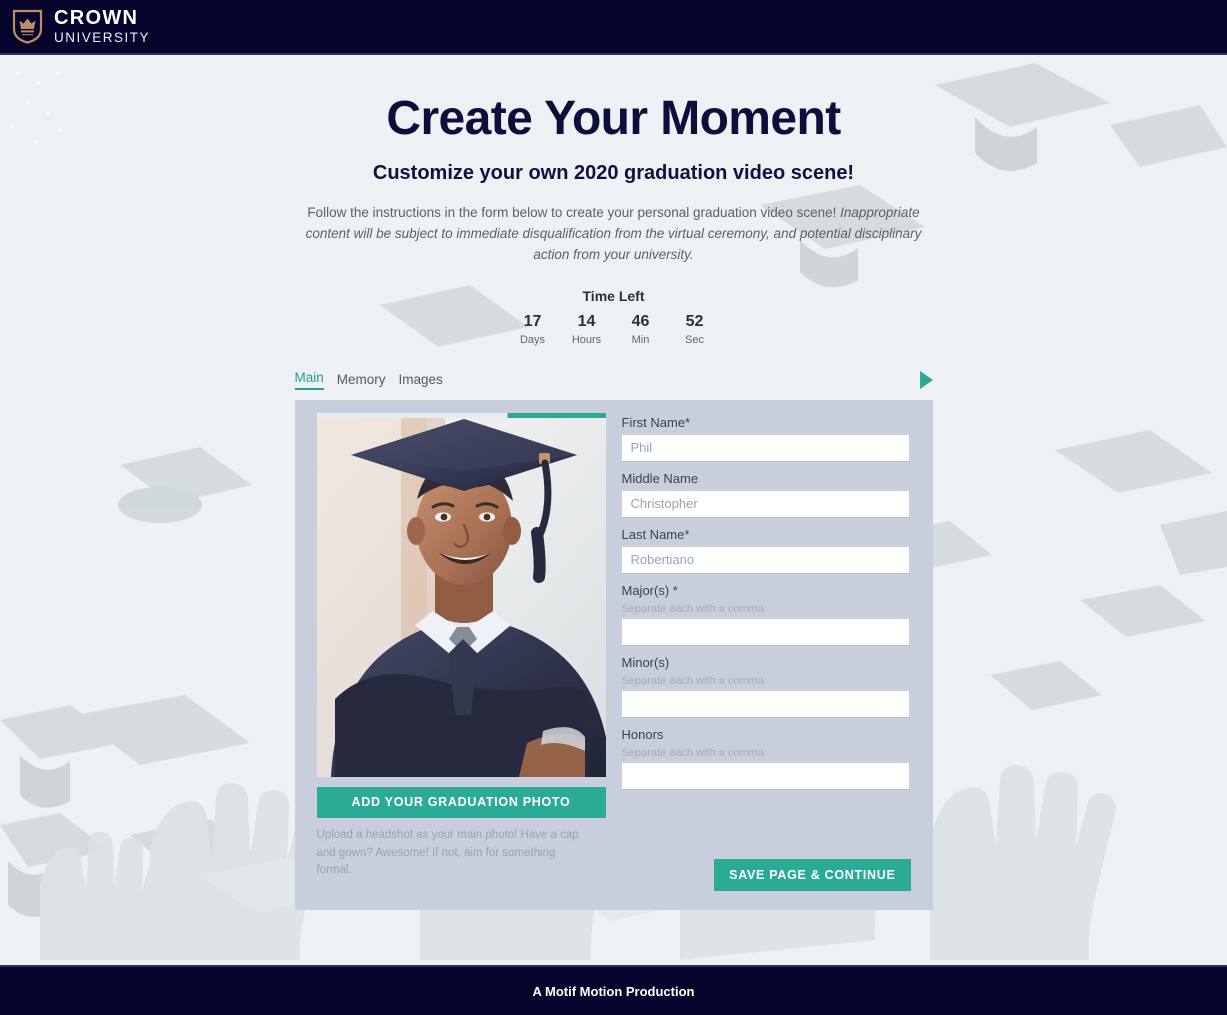 This screenshot has width=1227, height=1015. Describe the element at coordinates (102, 38) in the screenshot. I see `brand-line-2: UNIVERSITY` at that location.